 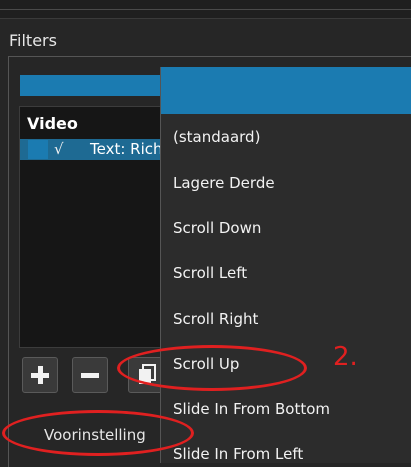 I want to click on list-item-text-rich: √ Text: Rich, so click(x=95, y=149).